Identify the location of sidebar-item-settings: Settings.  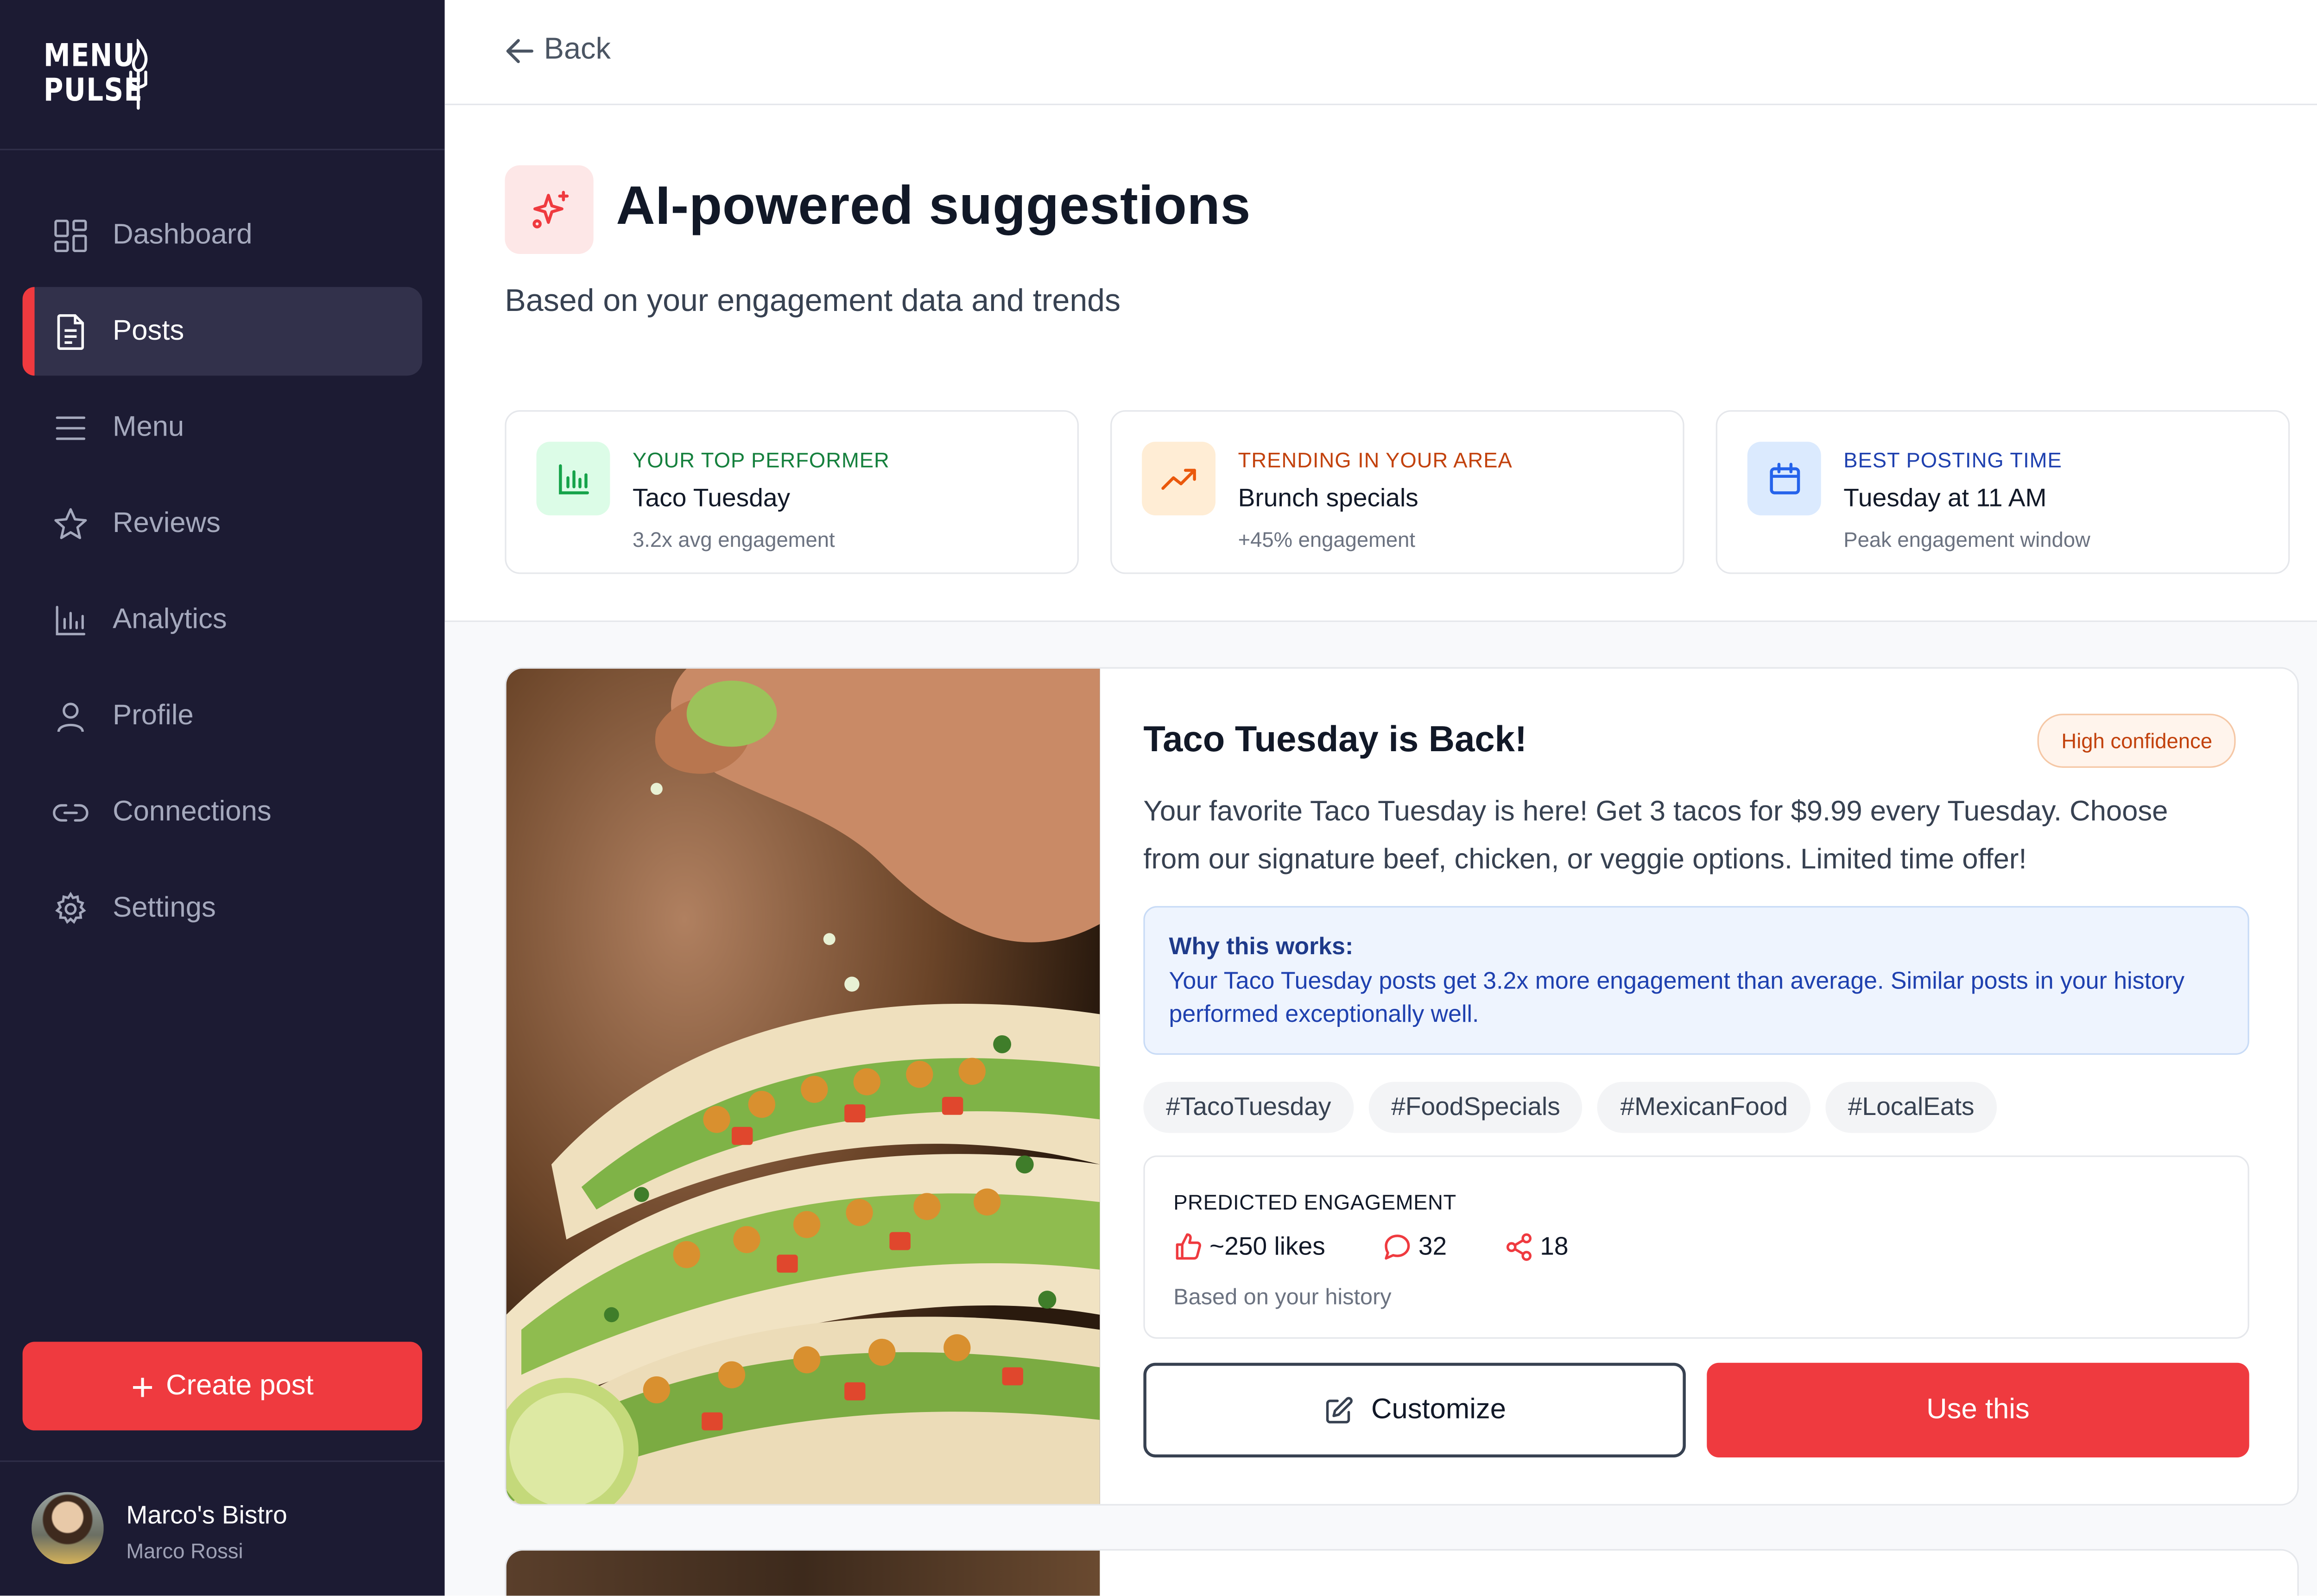
(222, 908).